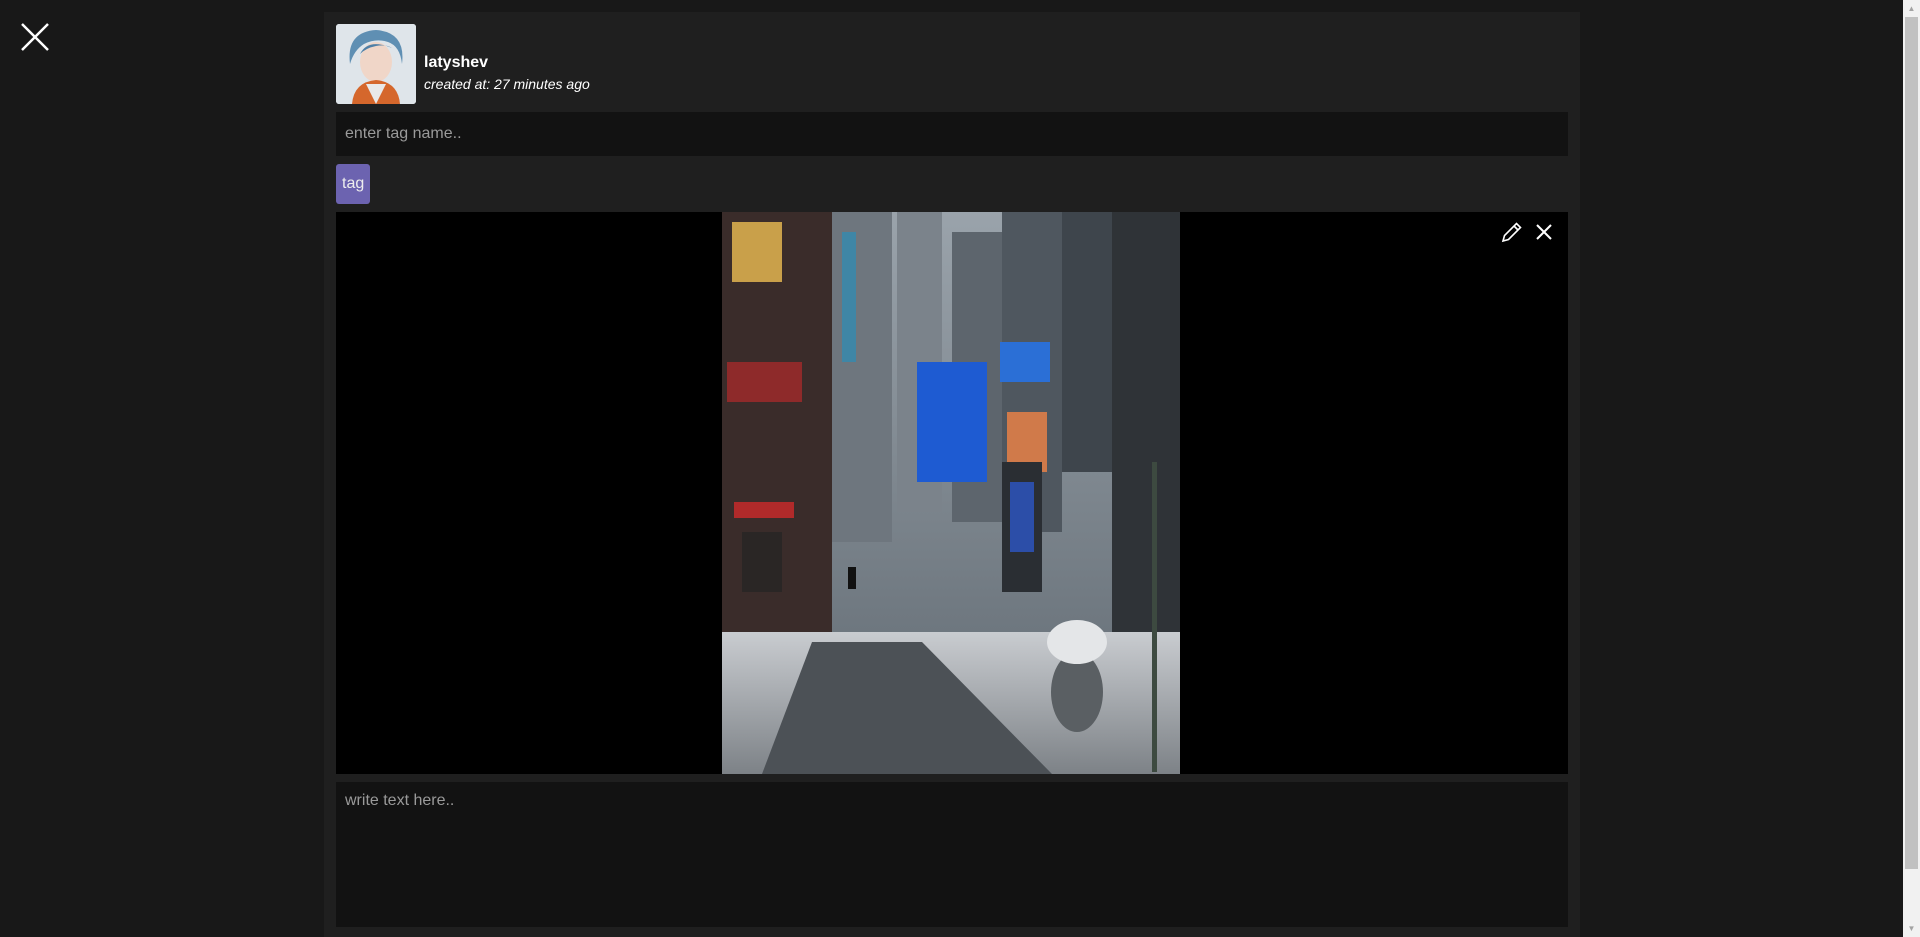 The image size is (1920, 937). Describe the element at coordinates (507, 84) in the screenshot. I see `created-timestamp: created at: 27 minutes ago` at that location.